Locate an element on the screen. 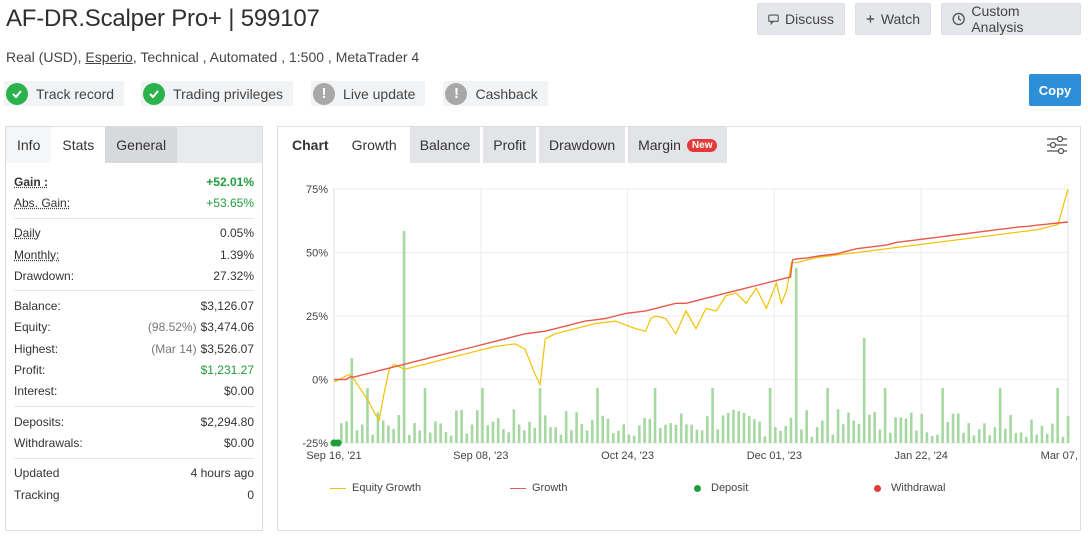 This screenshot has width=1088, height=536. tab-stats: Stats is located at coordinates (78, 145).